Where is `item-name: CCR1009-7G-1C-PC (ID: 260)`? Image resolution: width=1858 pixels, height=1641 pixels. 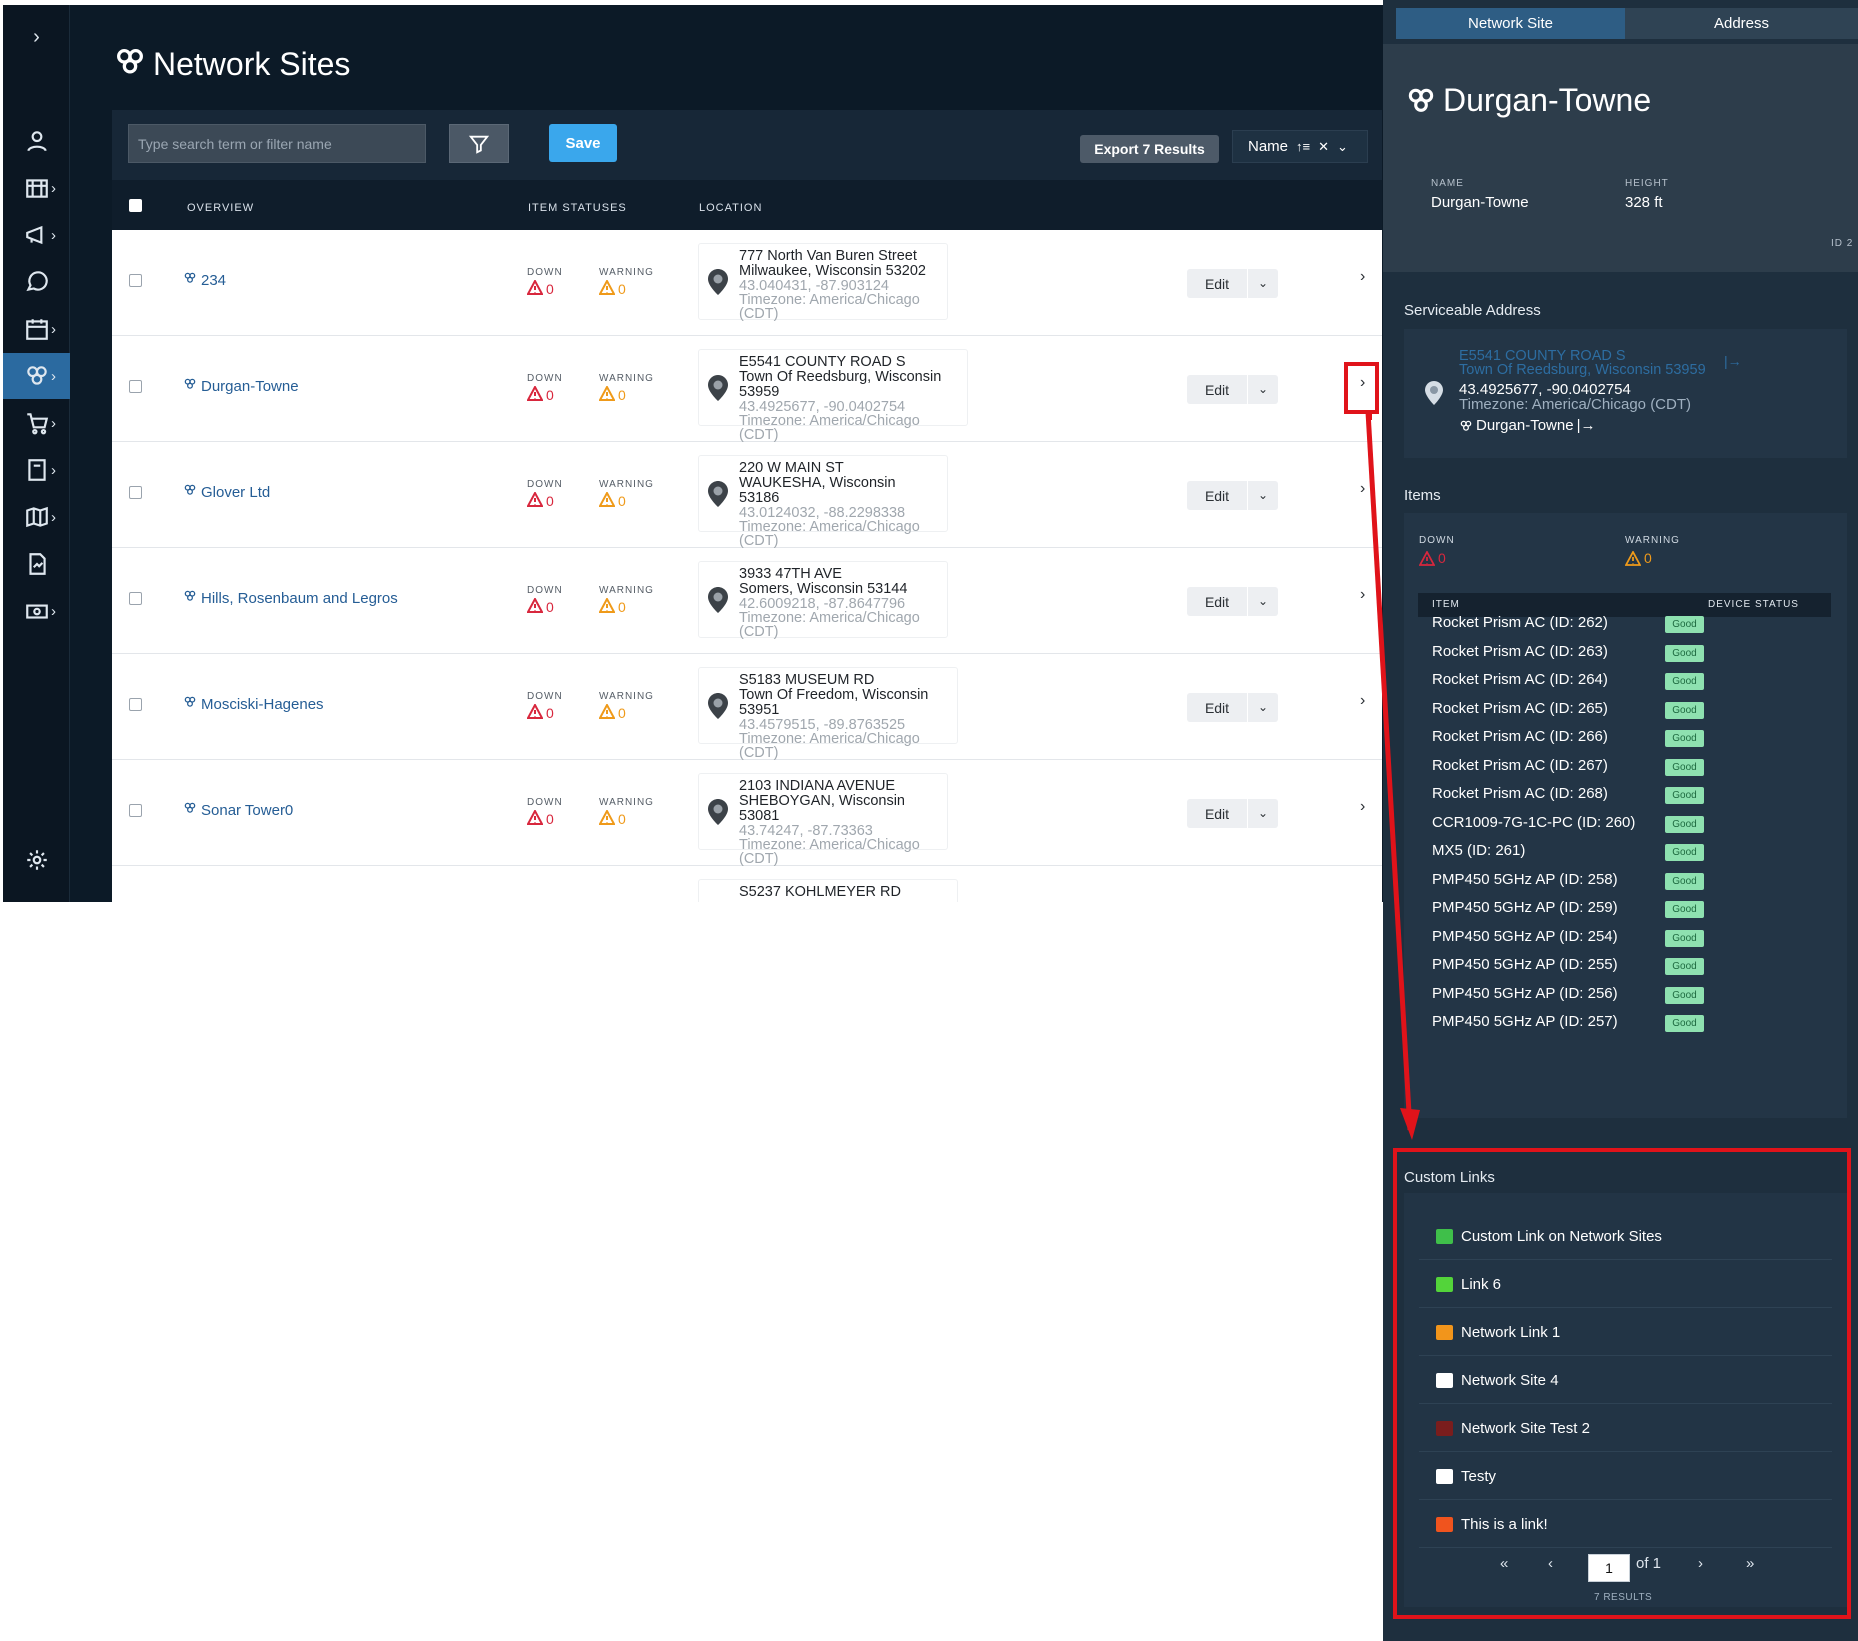
item-name: CCR1009-7G-1C-PC (ID: 260) is located at coordinates (1533, 822).